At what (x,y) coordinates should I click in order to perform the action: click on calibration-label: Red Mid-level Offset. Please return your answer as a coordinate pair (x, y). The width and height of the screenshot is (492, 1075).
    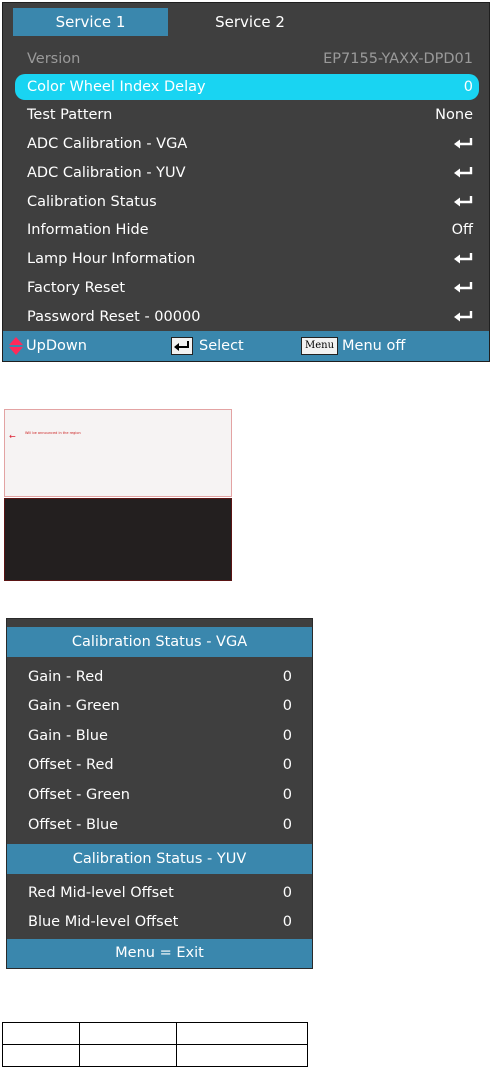
    Looking at the image, I should click on (101, 893).